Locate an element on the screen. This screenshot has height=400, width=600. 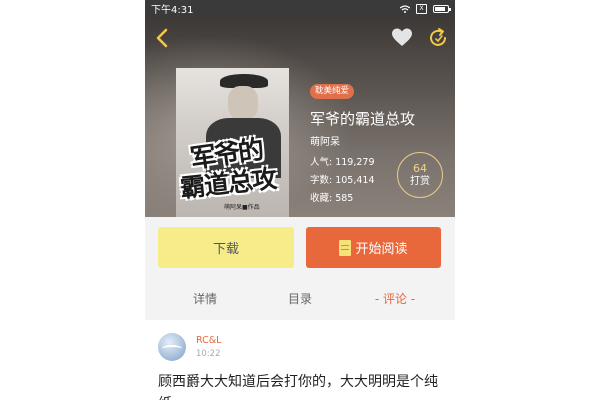
tip-count: 64 is located at coordinates (420, 168).